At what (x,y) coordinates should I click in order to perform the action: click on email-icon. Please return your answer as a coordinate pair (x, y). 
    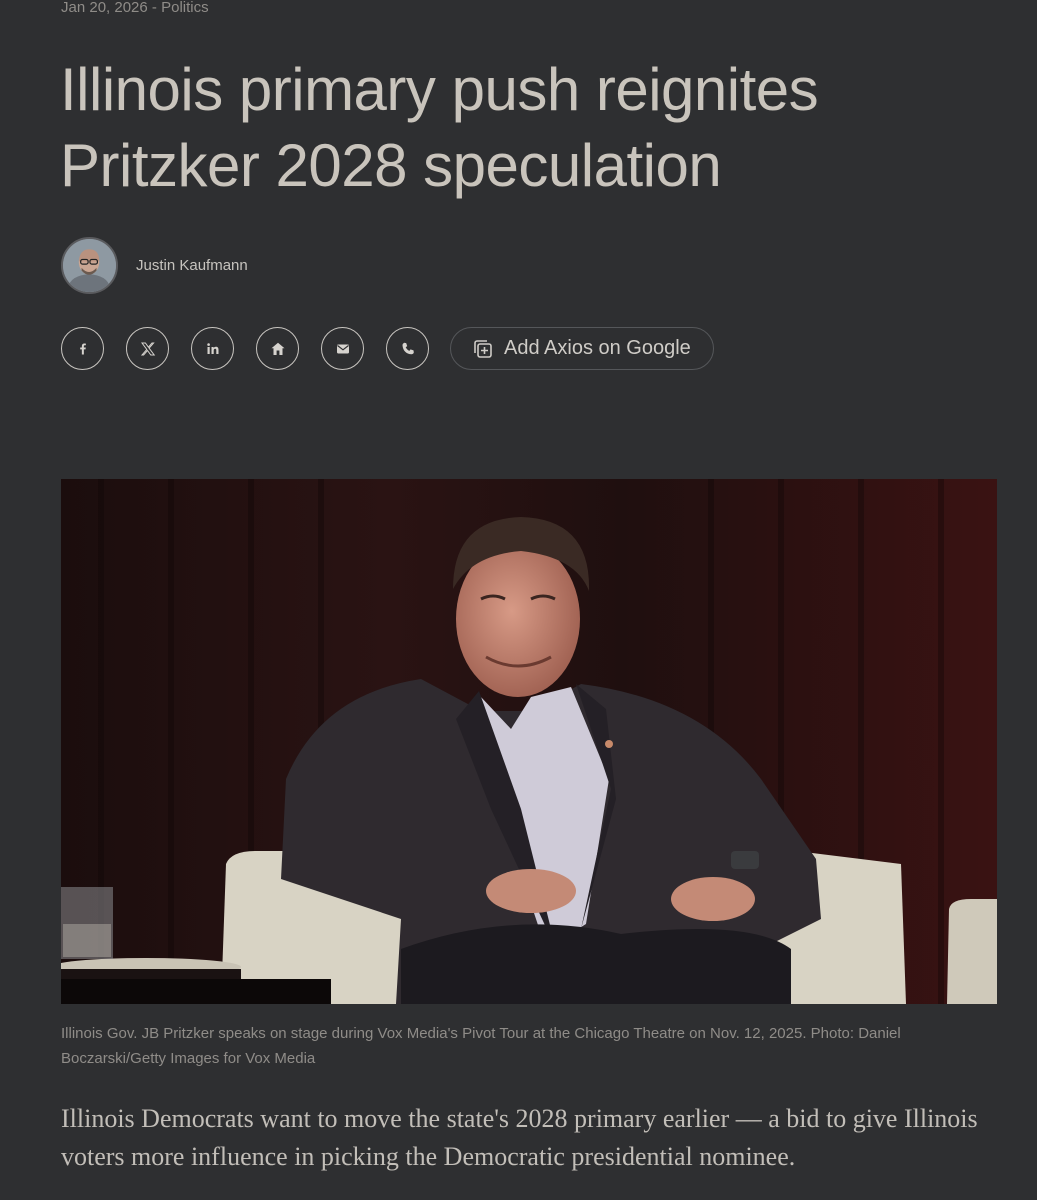
    Looking at the image, I should click on (342, 348).